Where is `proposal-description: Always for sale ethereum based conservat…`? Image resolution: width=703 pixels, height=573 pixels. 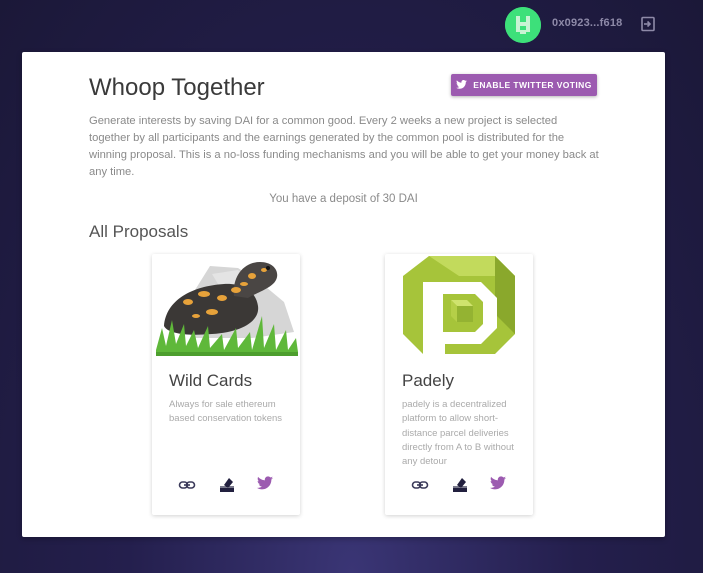 proposal-description: Always for sale ethereum based conservat… is located at coordinates (226, 412).